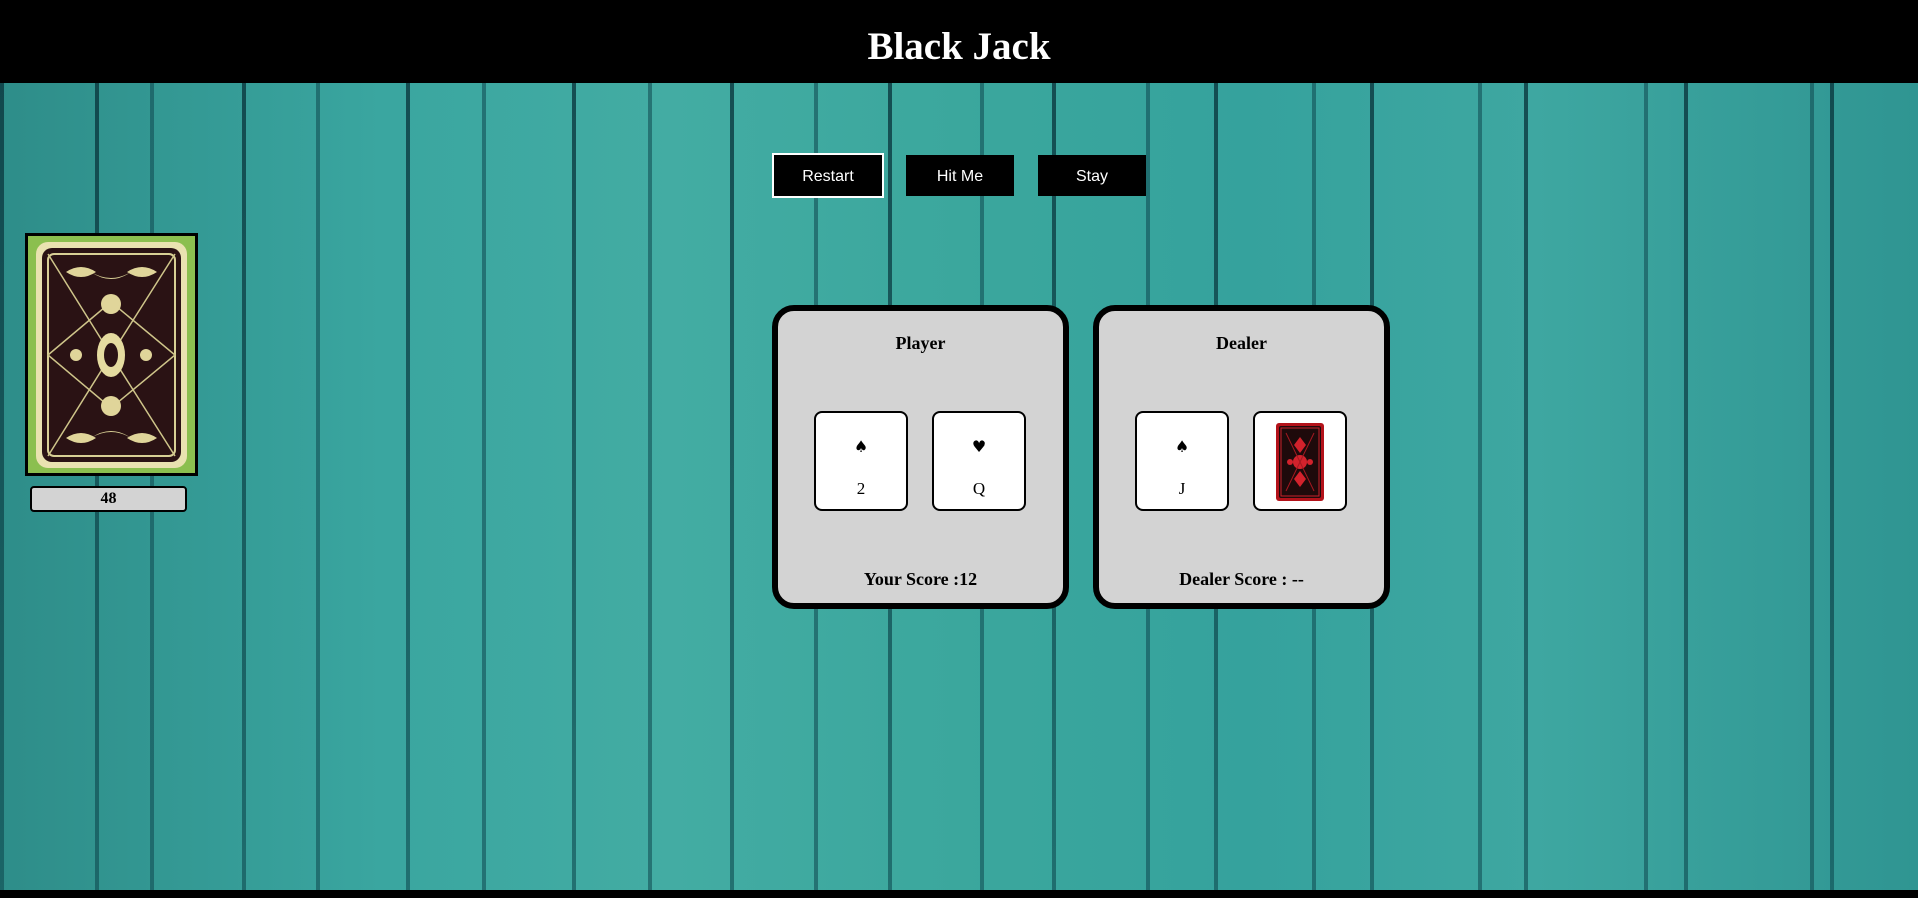 The width and height of the screenshot is (1918, 898). Describe the element at coordinates (979, 446) in the screenshot. I see `heart-icon: ♥` at that location.